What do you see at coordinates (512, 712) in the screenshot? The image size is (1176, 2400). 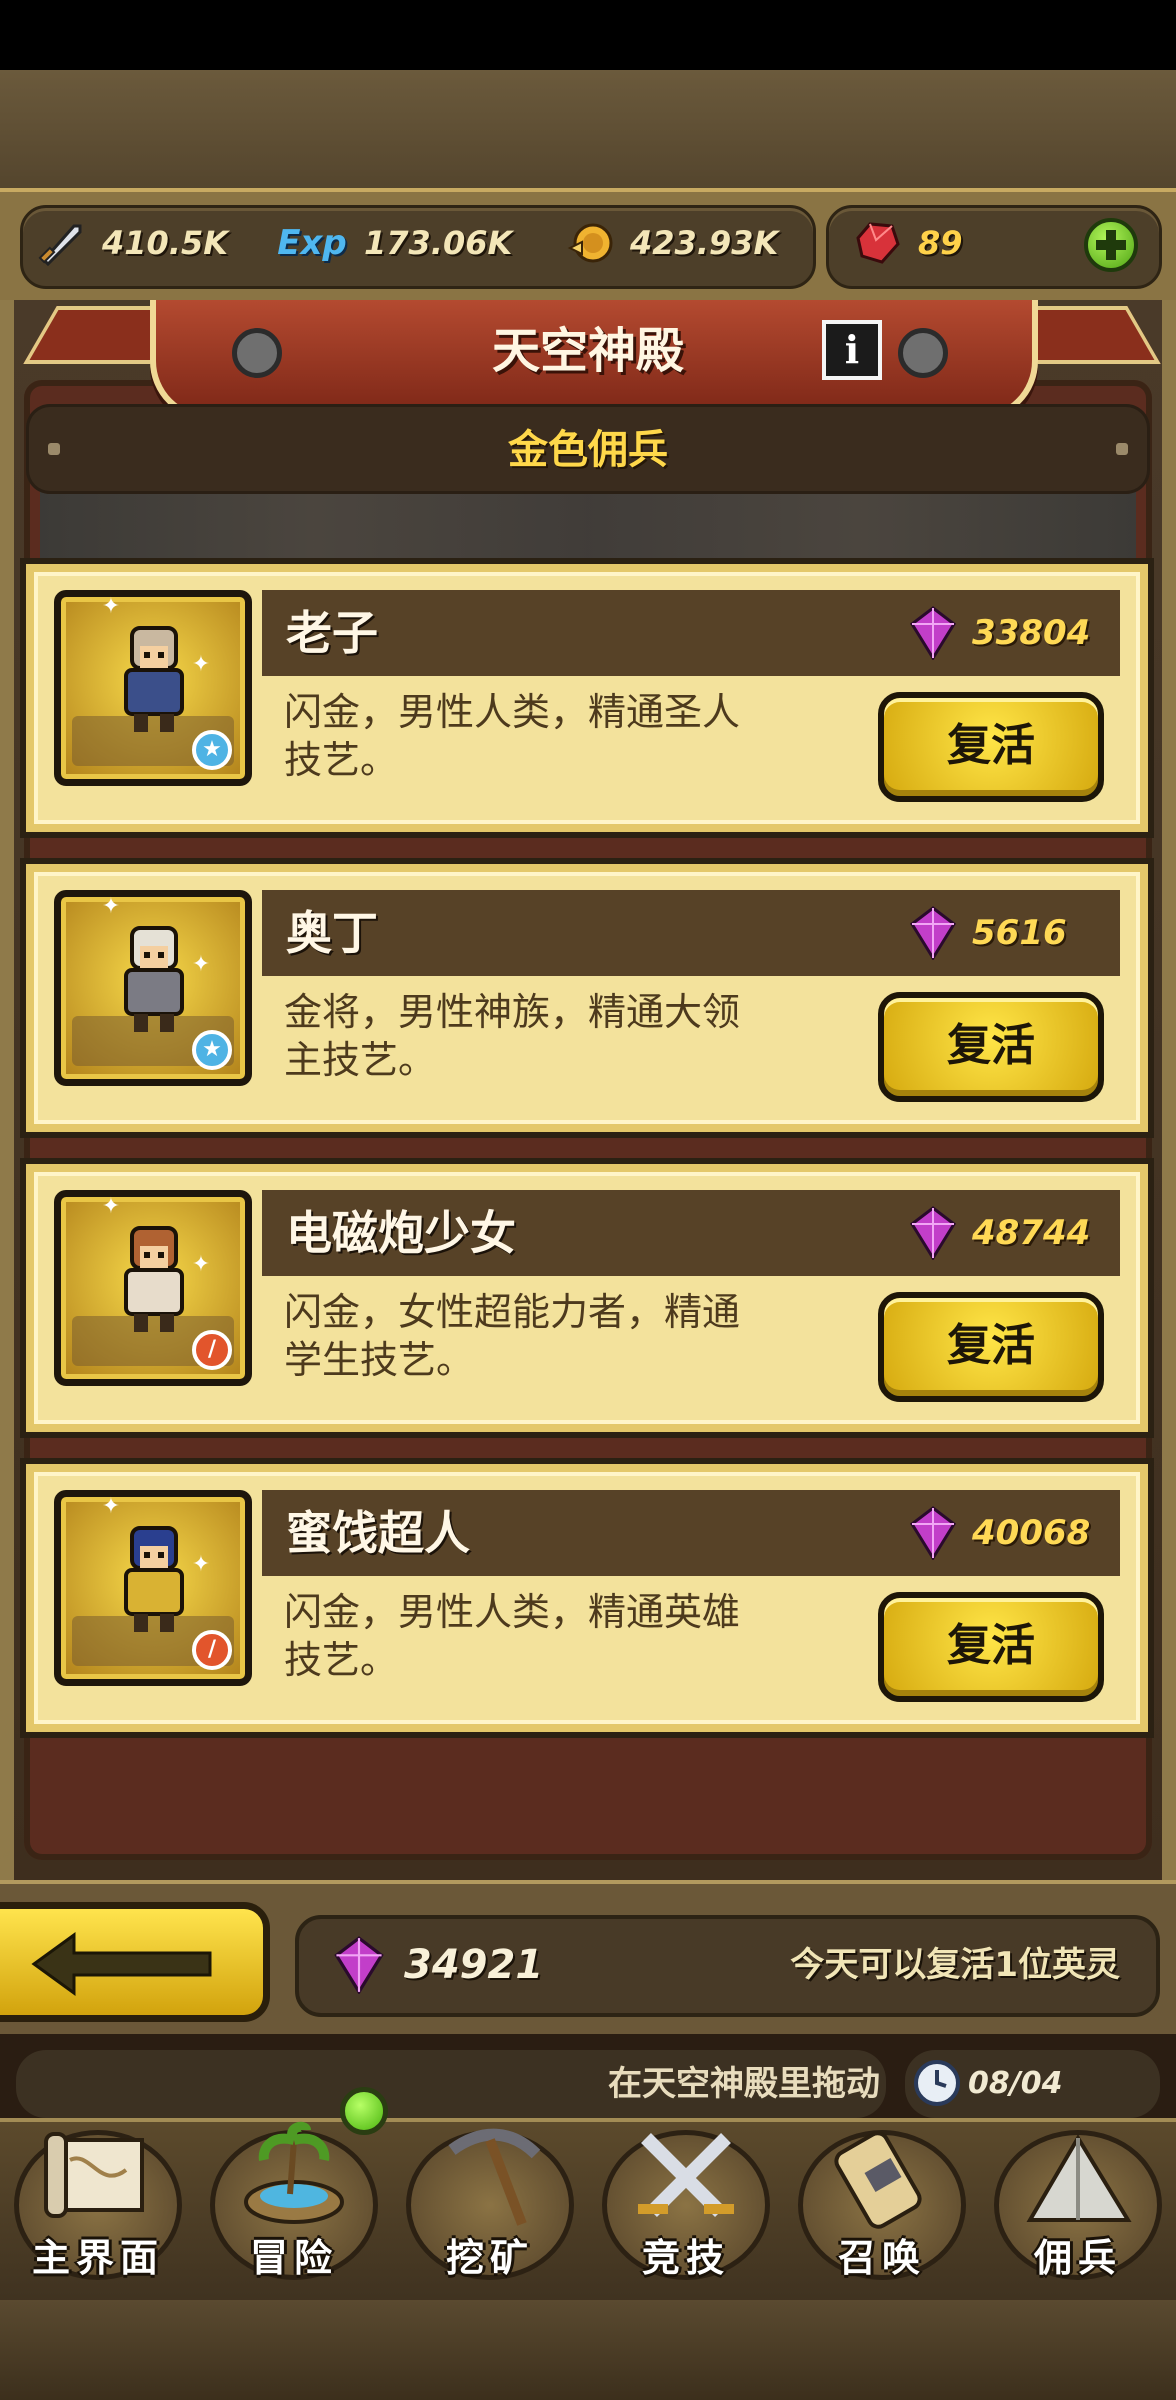 I see `hero-description-line1: 闪金，男性人类，精通圣人` at bounding box center [512, 712].